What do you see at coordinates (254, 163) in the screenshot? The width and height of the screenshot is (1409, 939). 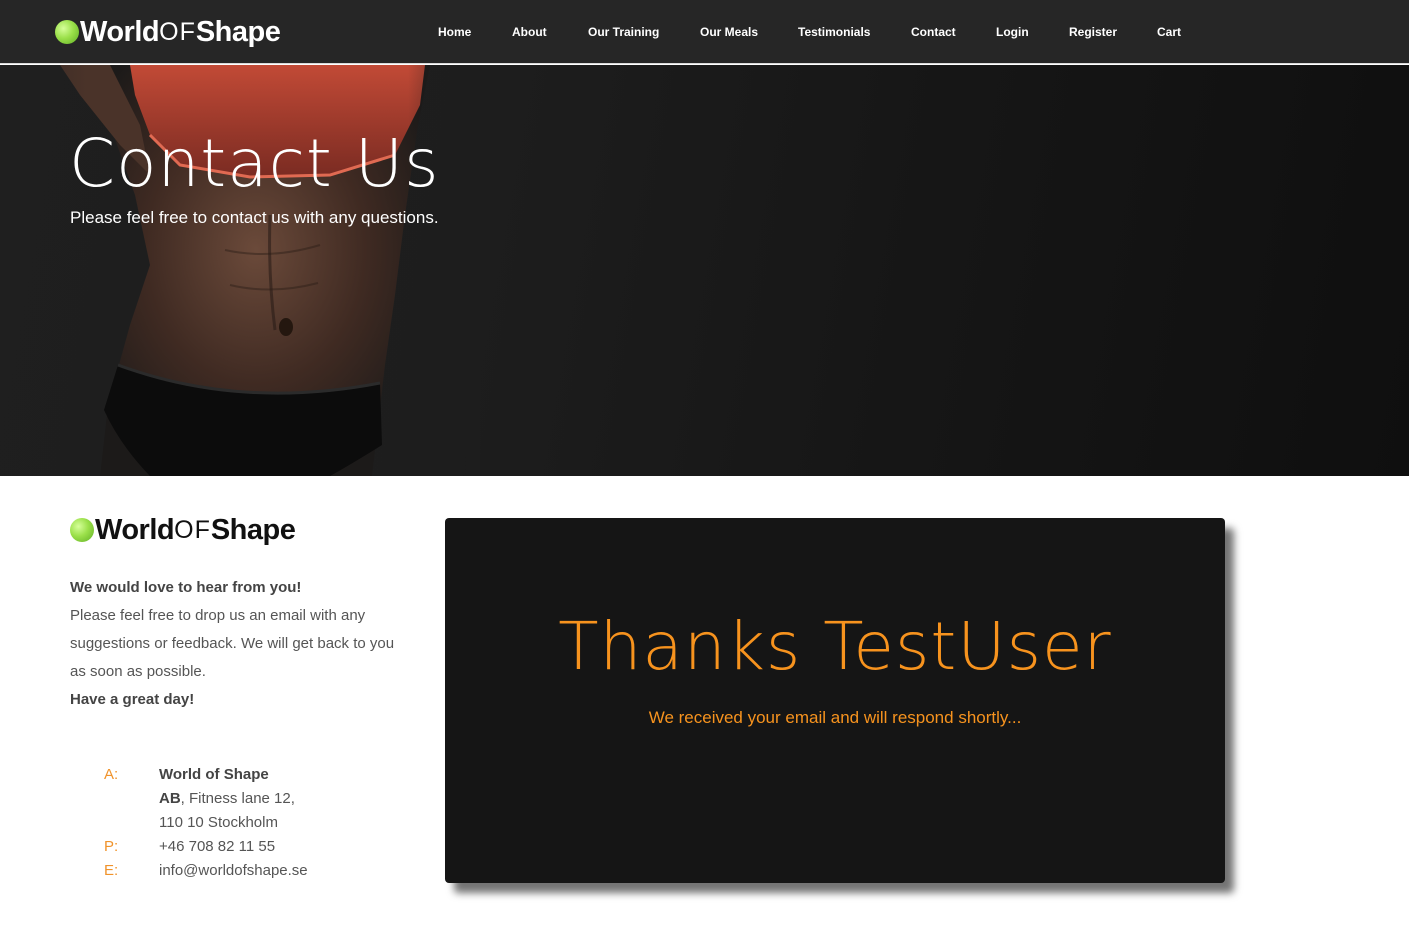 I see `page-title: Contact Us` at bounding box center [254, 163].